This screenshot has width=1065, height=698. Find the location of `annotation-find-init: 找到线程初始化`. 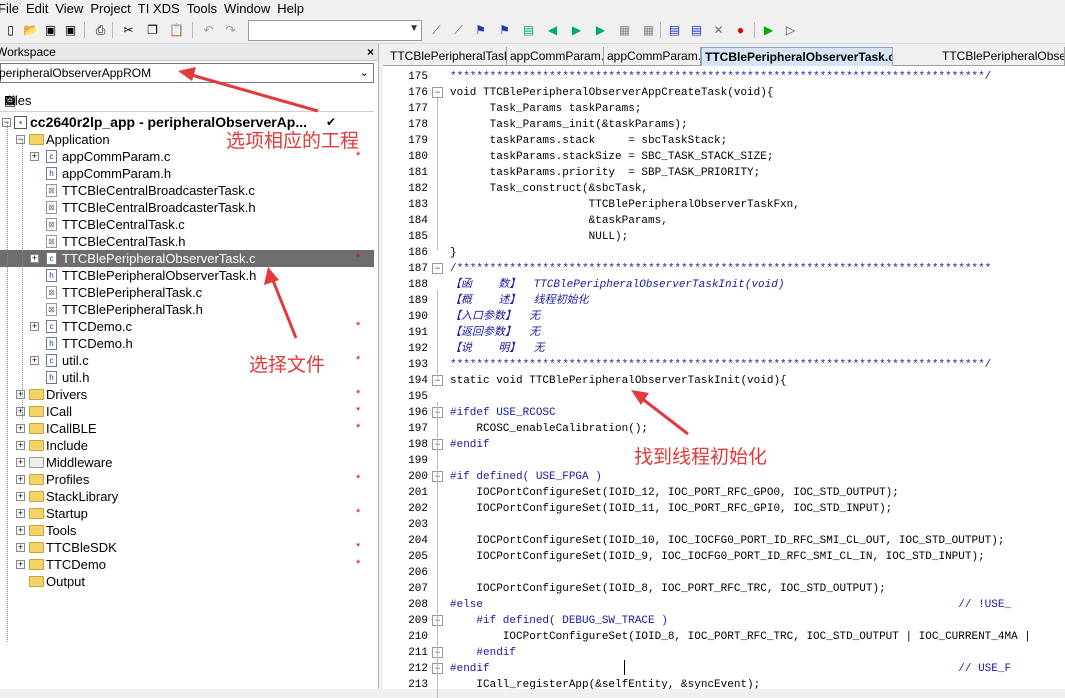

annotation-find-init: 找到线程初始化 is located at coordinates (701, 457).